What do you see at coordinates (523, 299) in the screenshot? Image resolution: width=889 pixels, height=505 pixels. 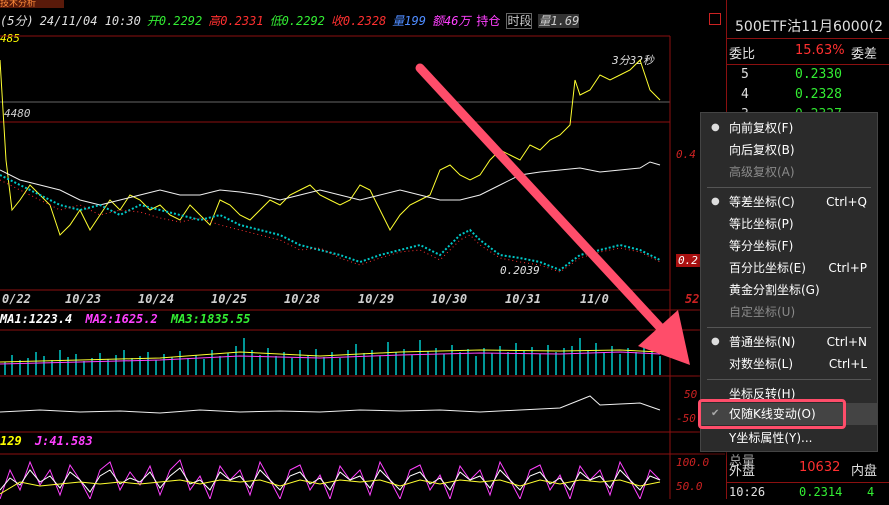 I see `date-label: 10/31` at bounding box center [523, 299].